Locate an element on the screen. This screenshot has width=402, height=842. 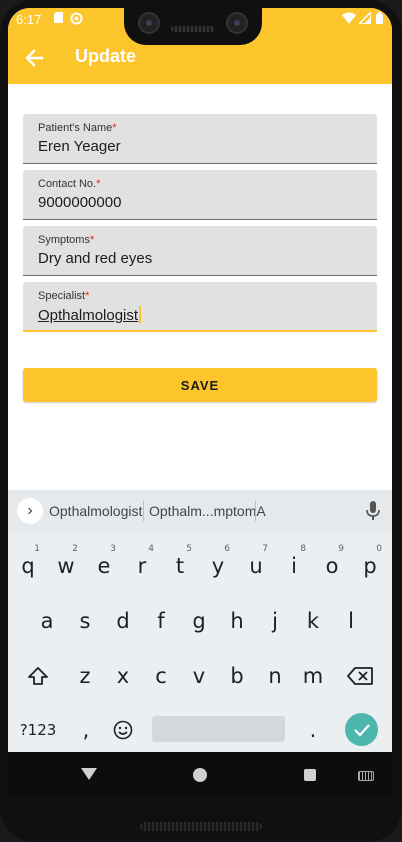
key-label: i is located at coordinates (294, 566).